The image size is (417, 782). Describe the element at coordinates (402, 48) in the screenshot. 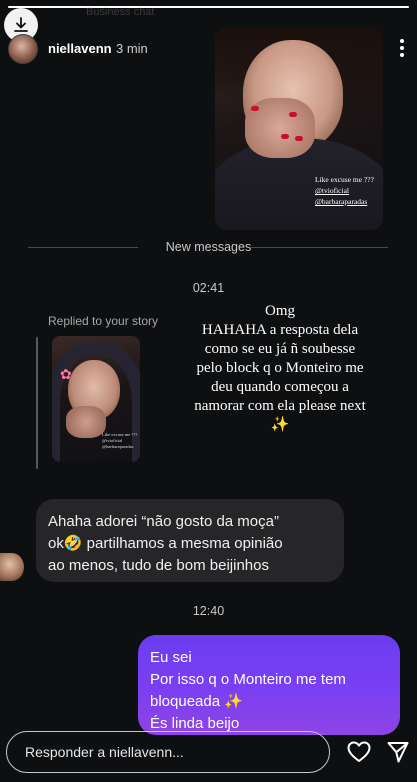

I see `more-icon` at that location.